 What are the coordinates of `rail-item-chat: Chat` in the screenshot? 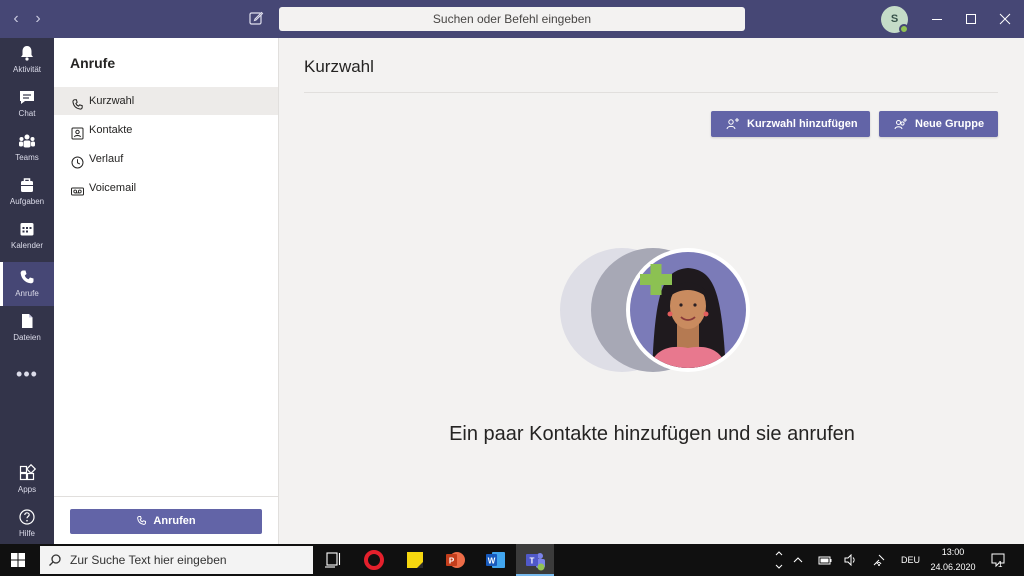 It's located at (27, 104).